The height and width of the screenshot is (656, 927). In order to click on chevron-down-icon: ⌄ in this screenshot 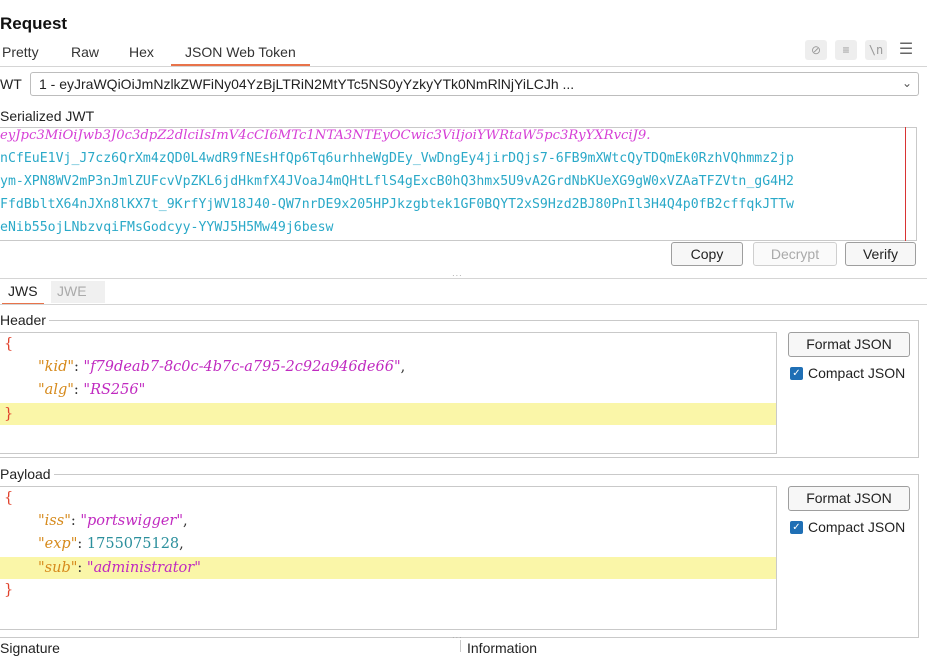, I will do `click(906, 83)`.